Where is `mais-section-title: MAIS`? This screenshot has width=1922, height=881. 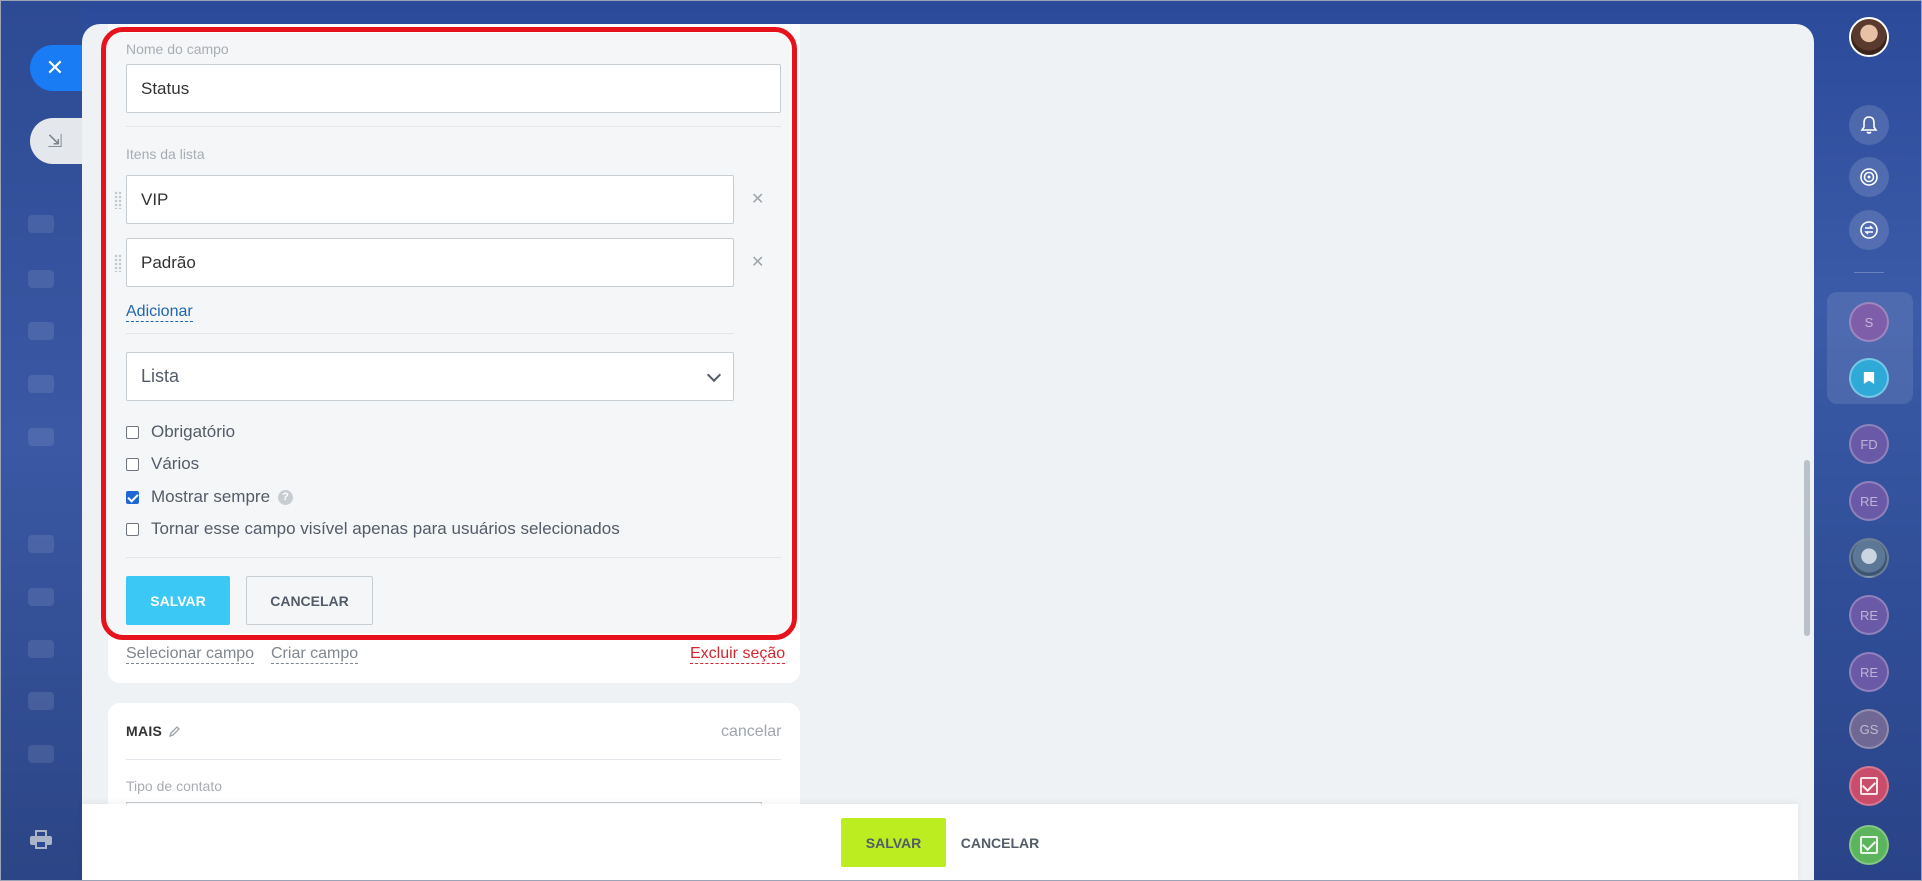 mais-section-title: MAIS is located at coordinates (144, 731).